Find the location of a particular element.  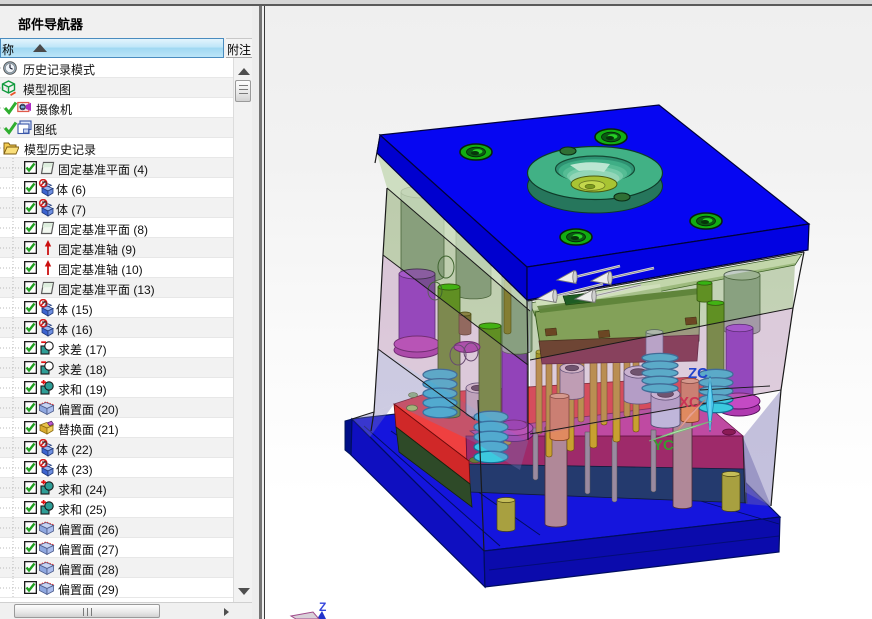

svg-text: YC is located at coordinates (663, 445).